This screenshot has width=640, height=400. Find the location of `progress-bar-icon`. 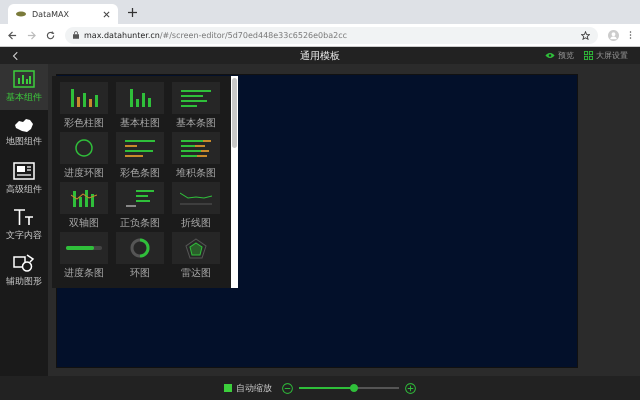

progress-bar-icon is located at coordinates (84, 248).